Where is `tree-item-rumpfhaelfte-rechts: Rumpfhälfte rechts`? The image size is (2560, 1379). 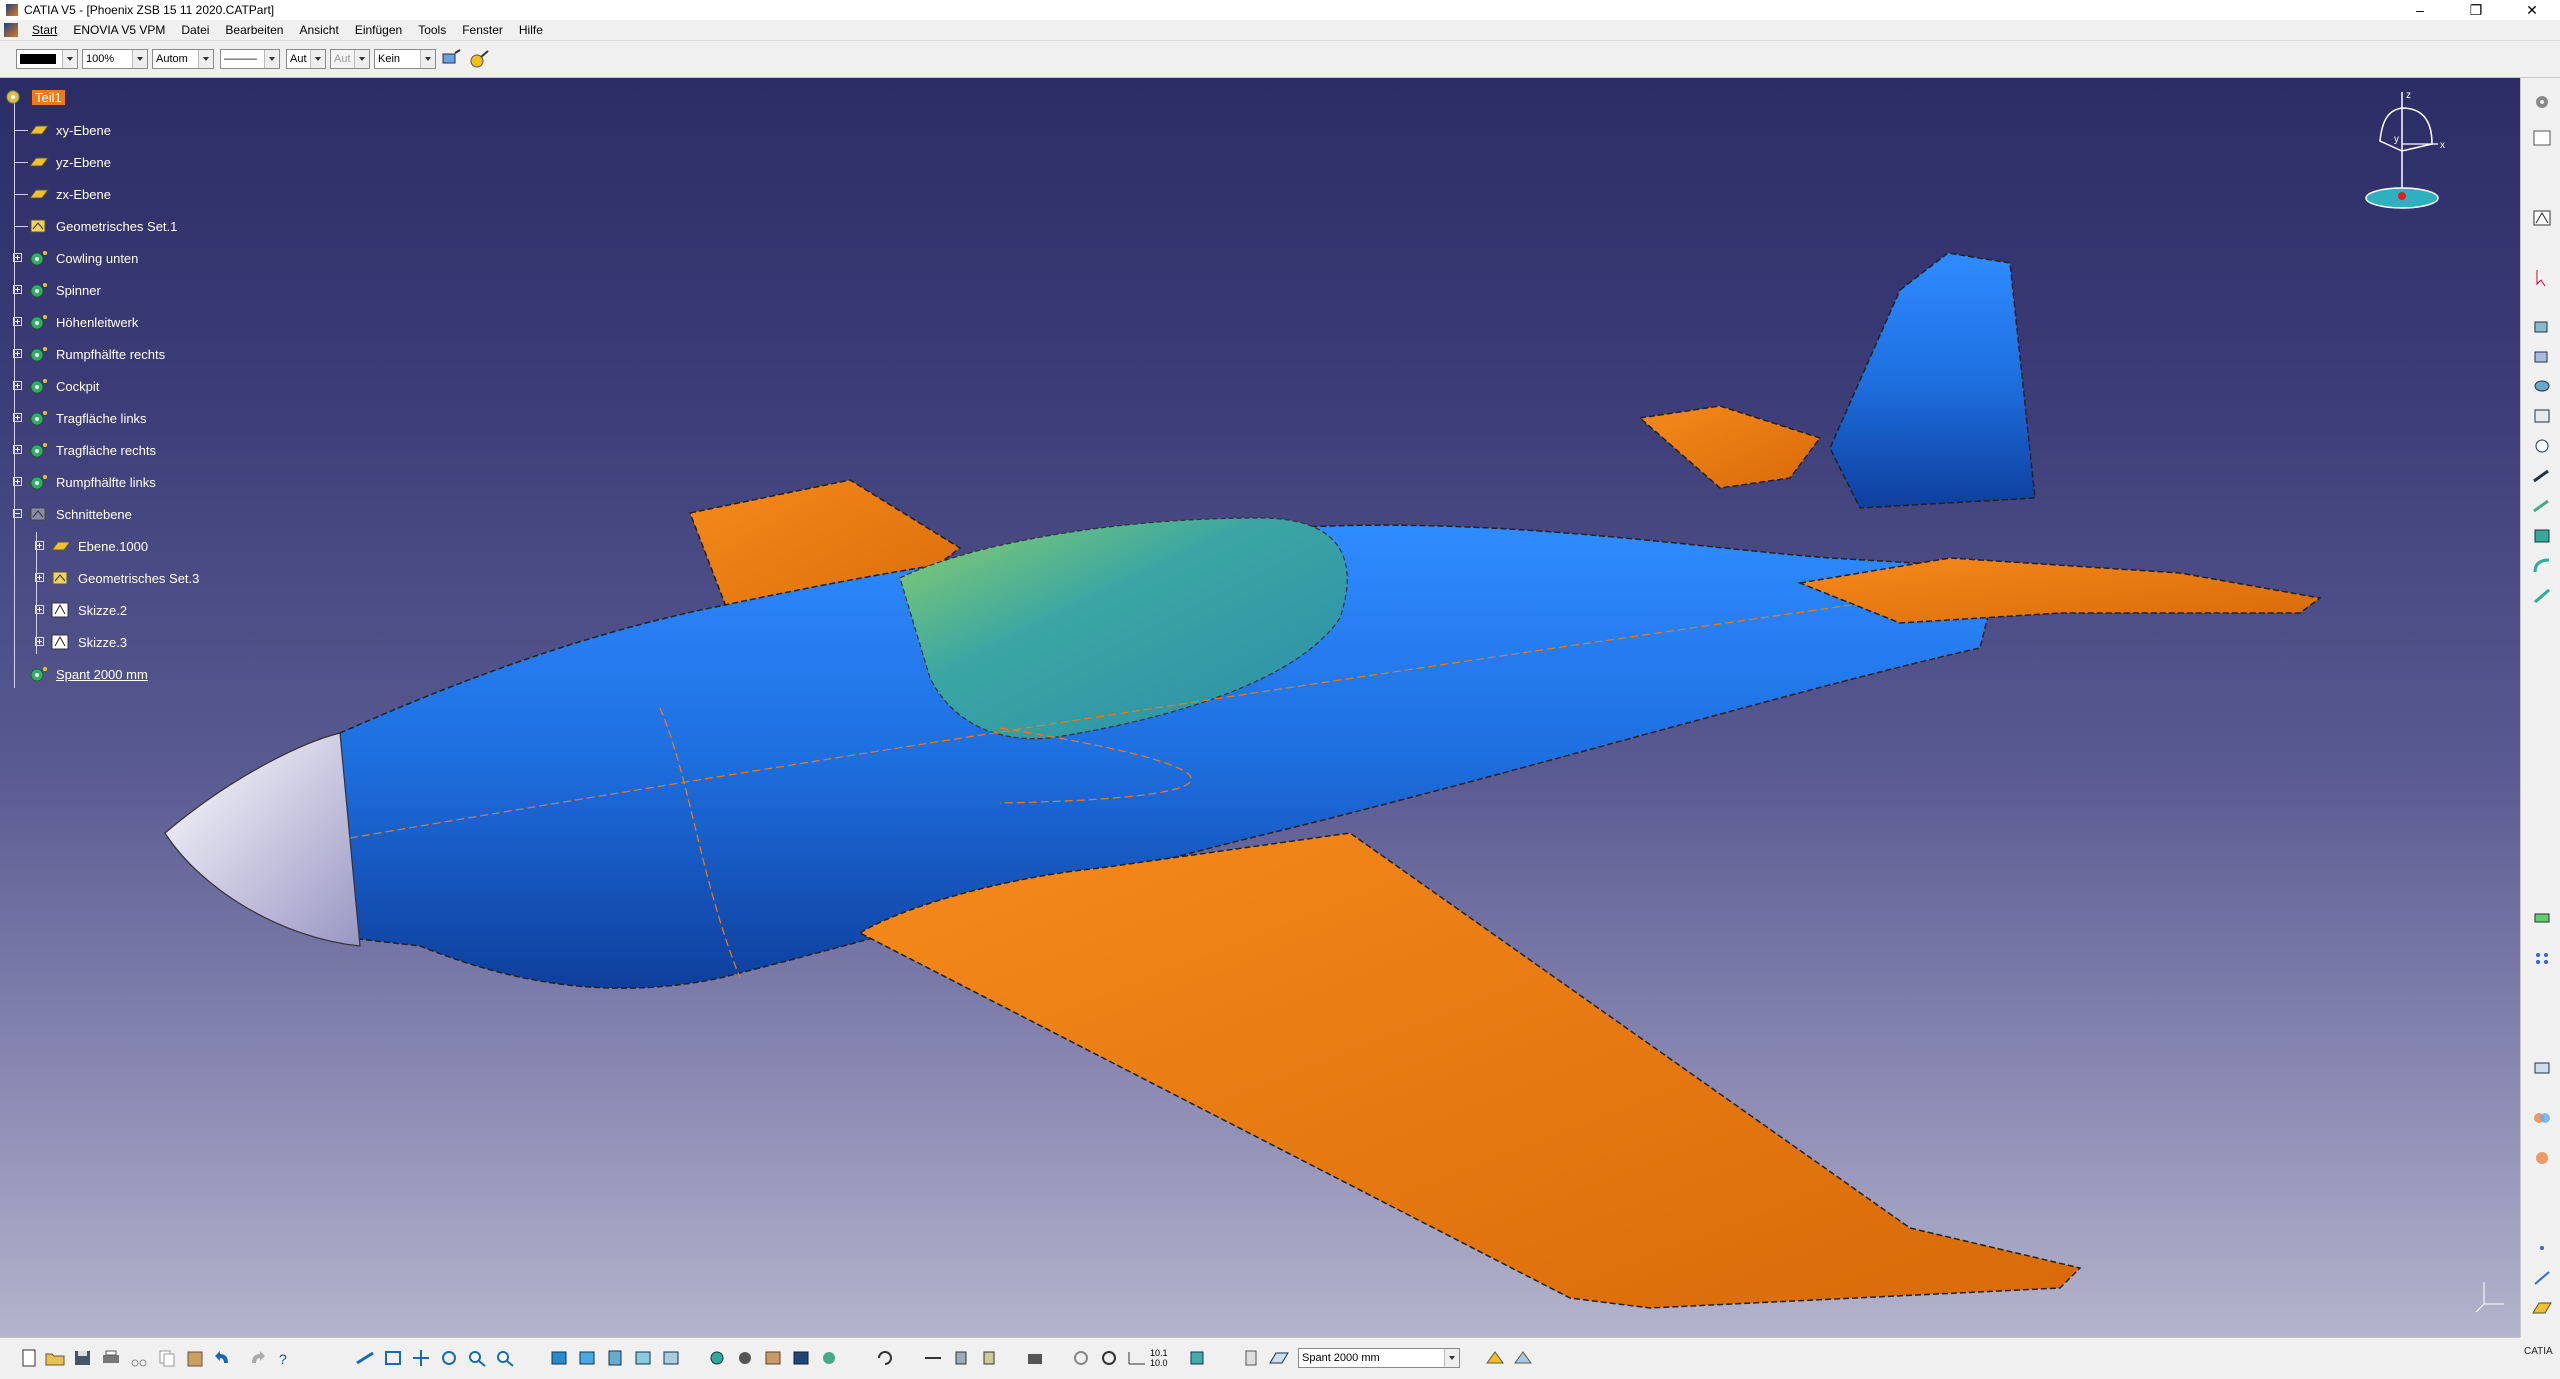
tree-item-rumpfhaelfte-rechts: Rumpfhälfte rechts is located at coordinates (89, 354).